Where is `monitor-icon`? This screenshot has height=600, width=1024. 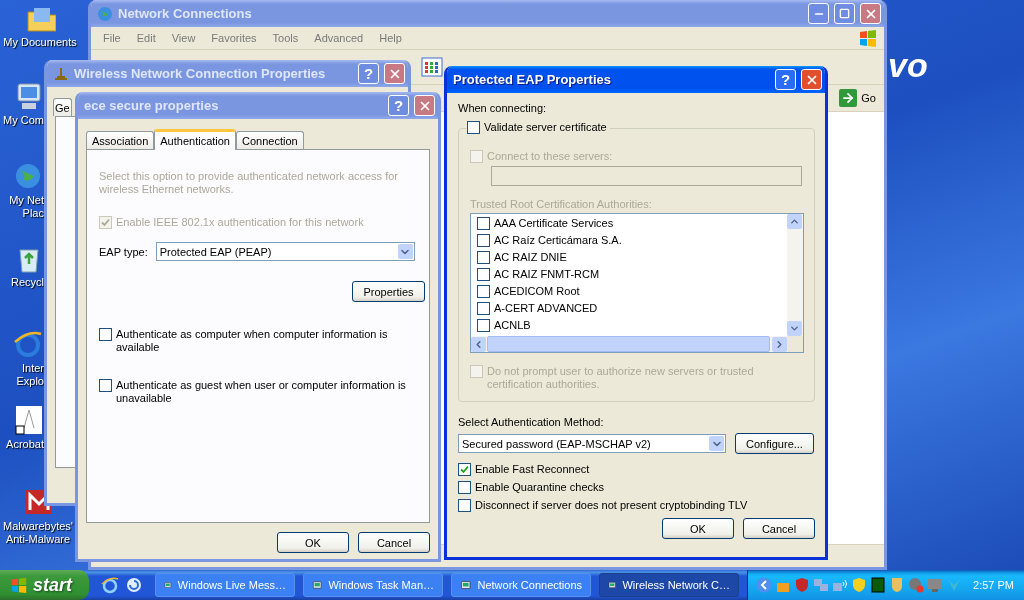 monitor-icon is located at coordinates (935, 585).